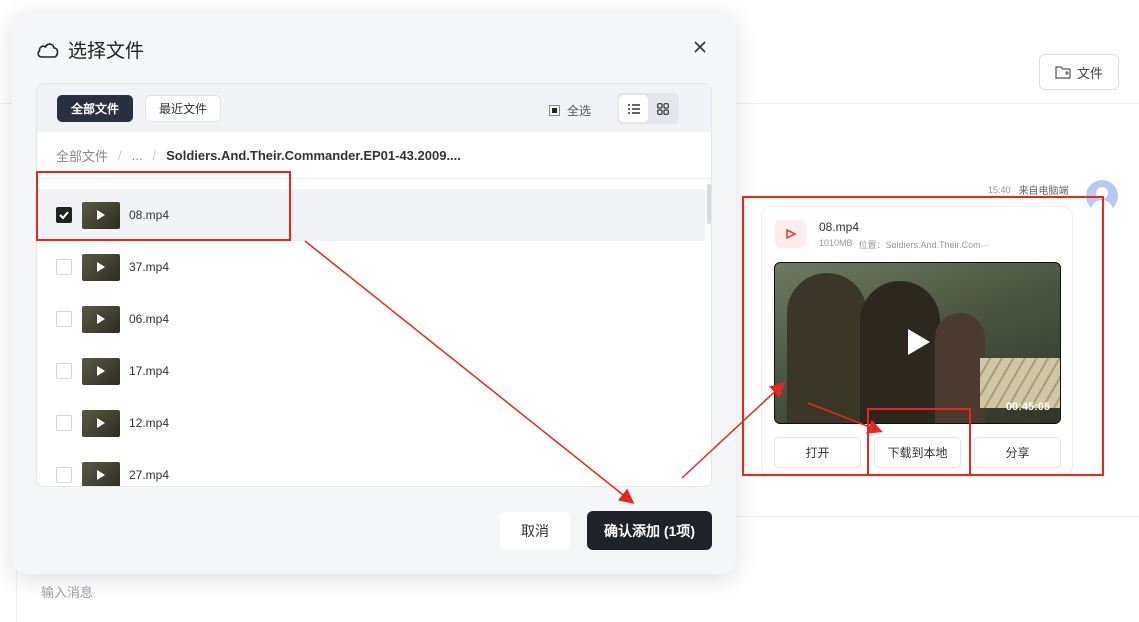 The width and height of the screenshot is (1139, 622). What do you see at coordinates (1043, 191) in the screenshot?
I see `message-source: 来自电脑端` at bounding box center [1043, 191].